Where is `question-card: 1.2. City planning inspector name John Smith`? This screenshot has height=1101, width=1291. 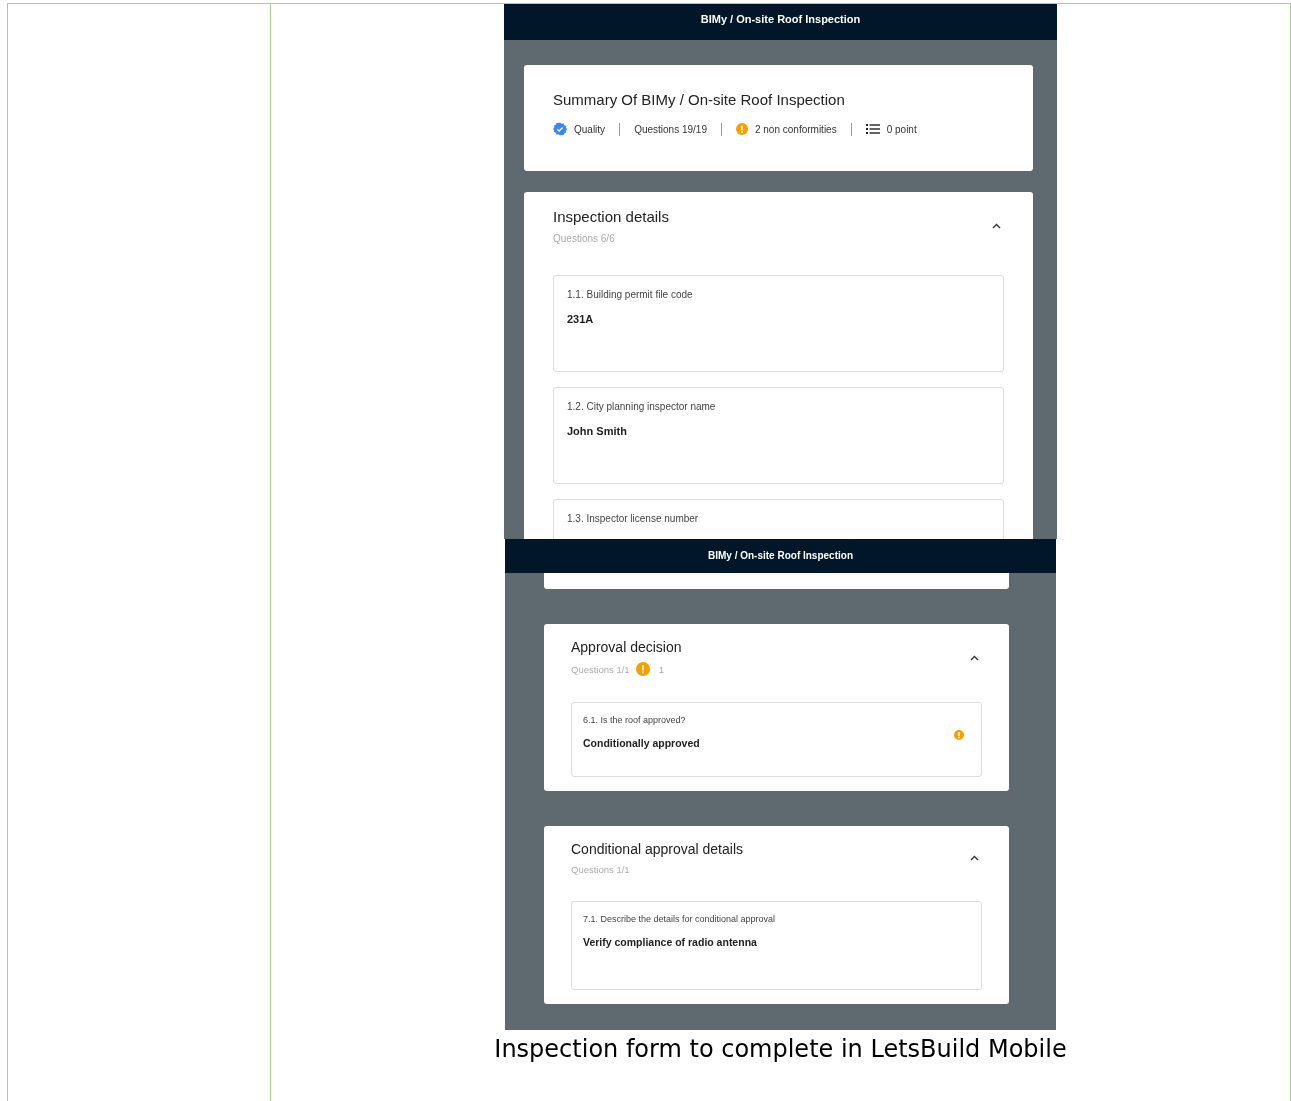 question-card: 1.2. City planning inspector name John Smith is located at coordinates (778, 435).